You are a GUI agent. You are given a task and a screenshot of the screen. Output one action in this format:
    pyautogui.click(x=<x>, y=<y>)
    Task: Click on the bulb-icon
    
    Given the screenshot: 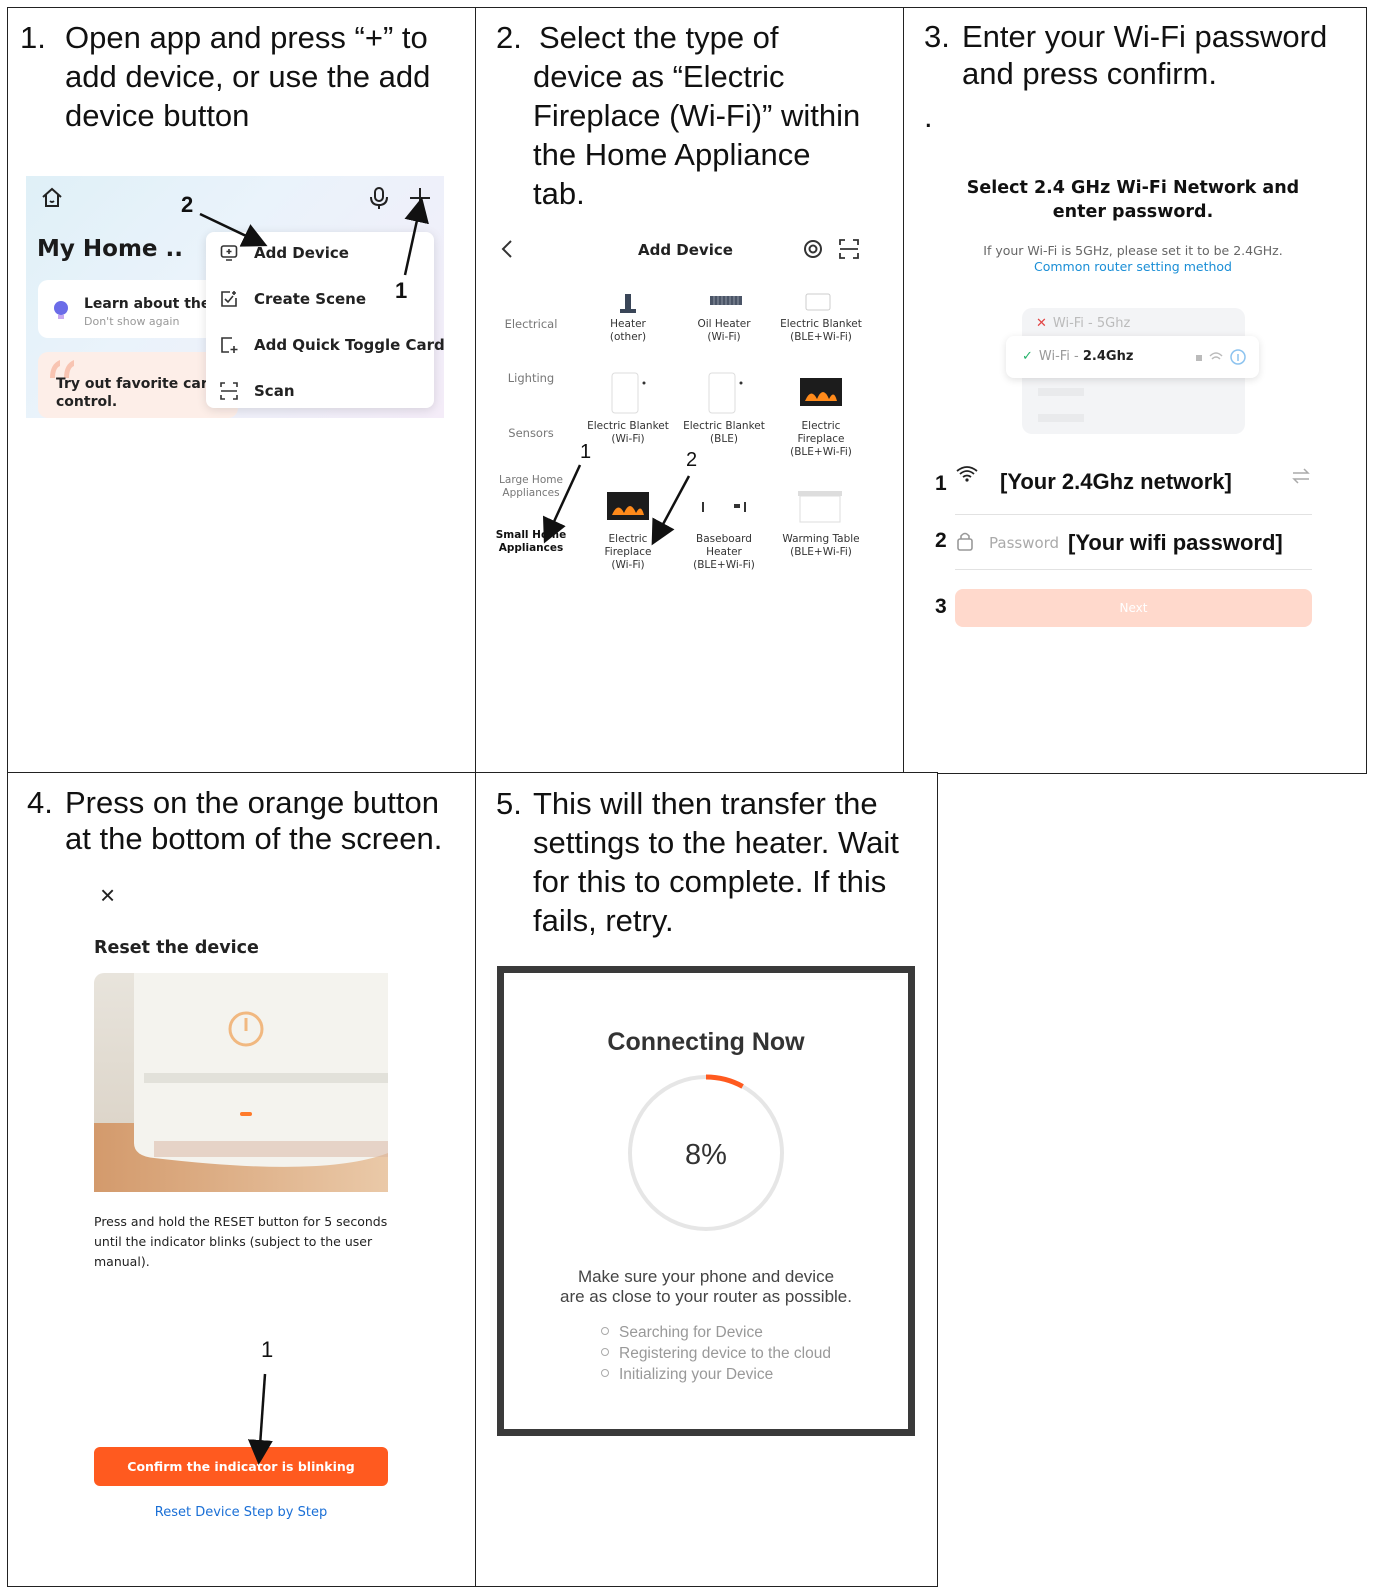 What is the action you would take?
    pyautogui.click(x=61, y=310)
    